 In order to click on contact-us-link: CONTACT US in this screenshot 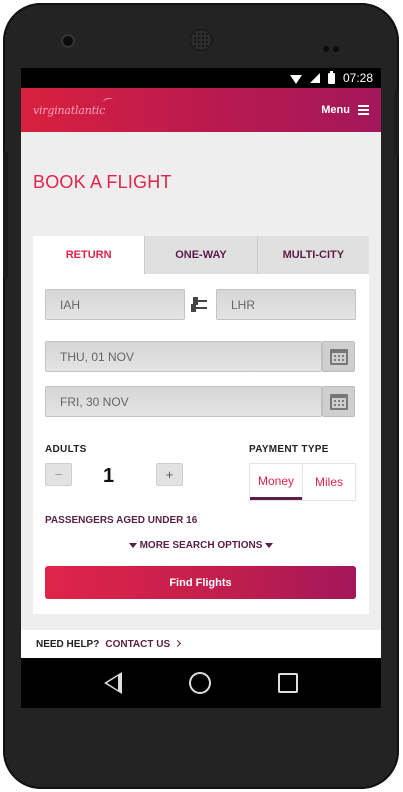, I will do `click(143, 644)`.